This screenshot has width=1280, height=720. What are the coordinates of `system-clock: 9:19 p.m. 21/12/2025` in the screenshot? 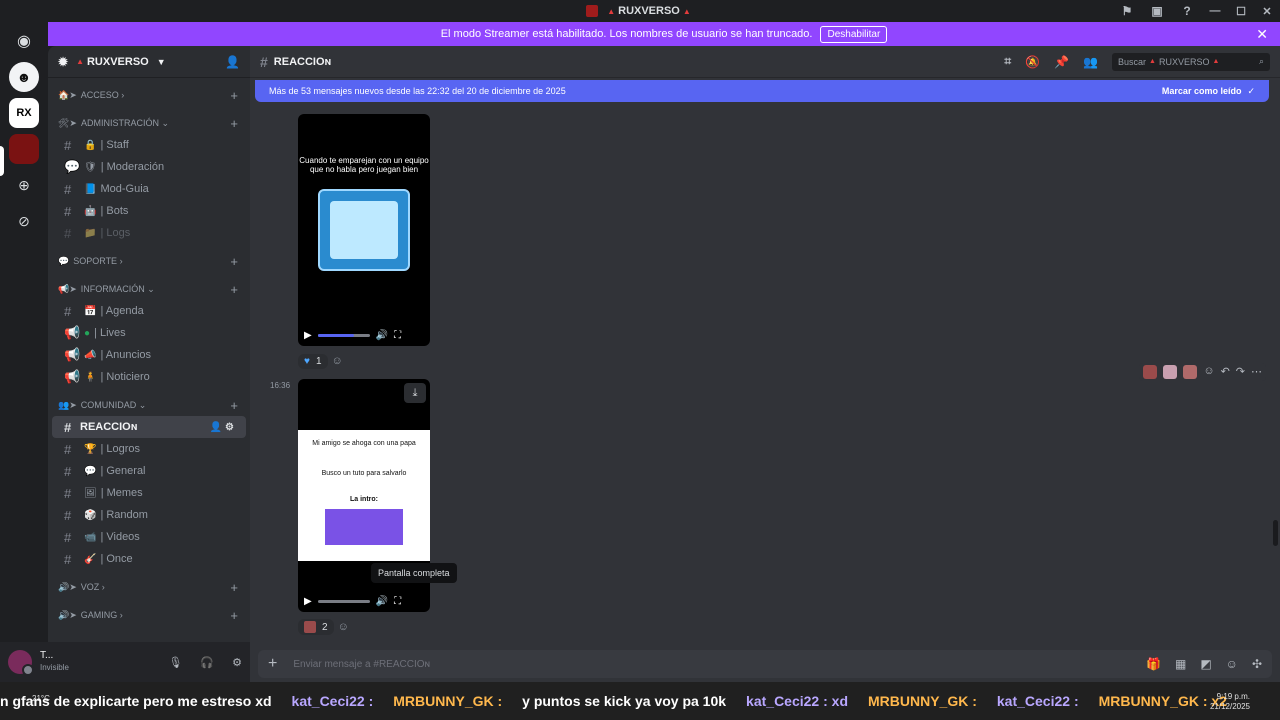 It's located at (1230, 702).